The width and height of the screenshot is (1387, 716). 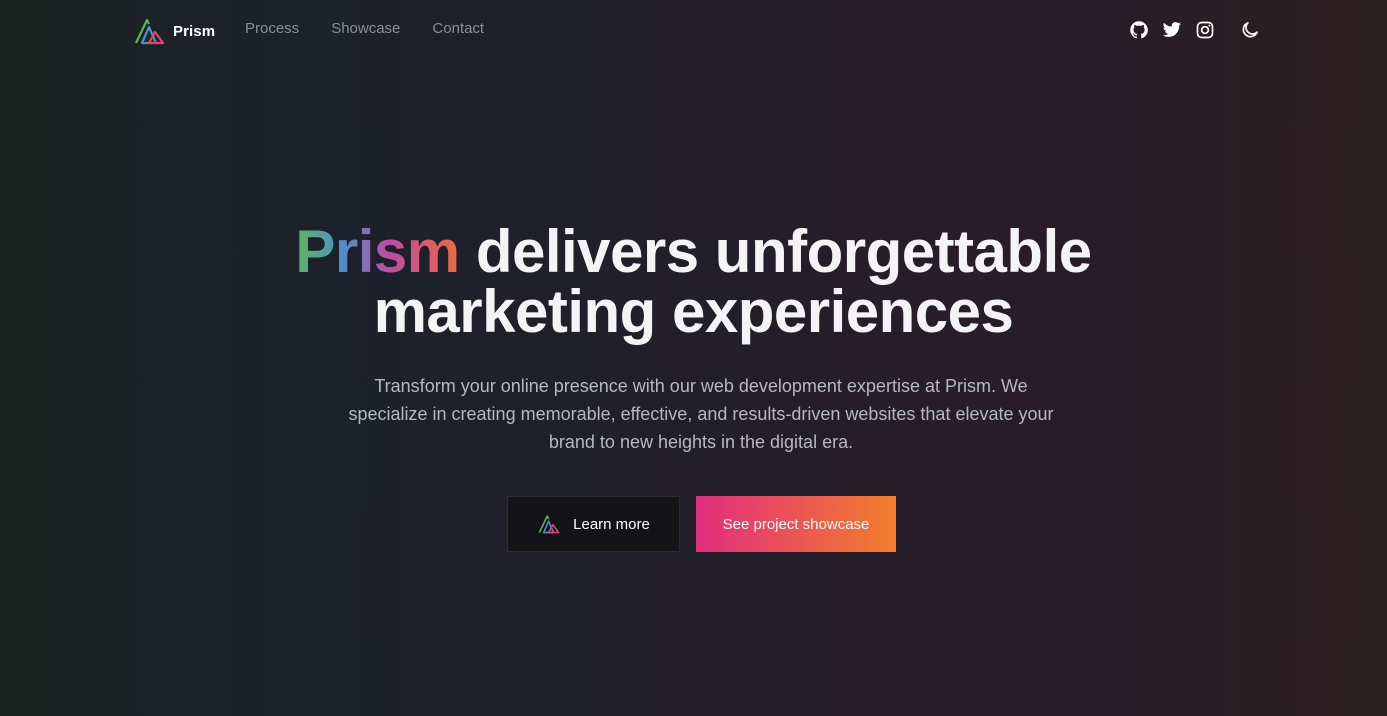 I want to click on theme-toggle-button, so click(x=1250, y=30).